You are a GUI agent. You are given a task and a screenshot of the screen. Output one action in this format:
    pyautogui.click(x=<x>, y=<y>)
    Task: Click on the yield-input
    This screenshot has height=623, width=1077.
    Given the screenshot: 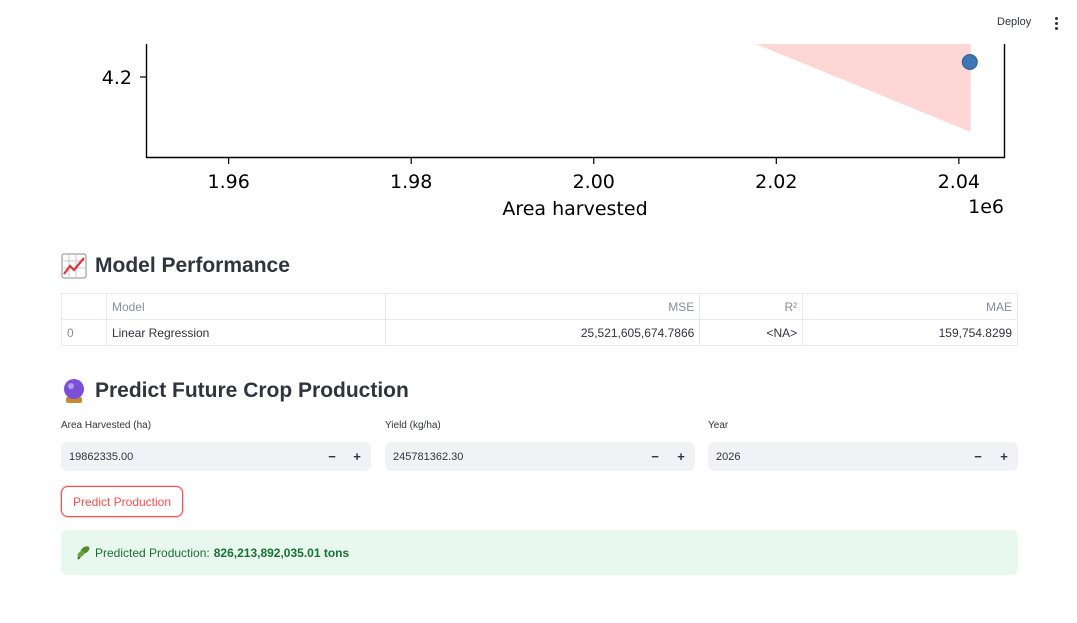 What is the action you would take?
    pyautogui.click(x=505, y=456)
    